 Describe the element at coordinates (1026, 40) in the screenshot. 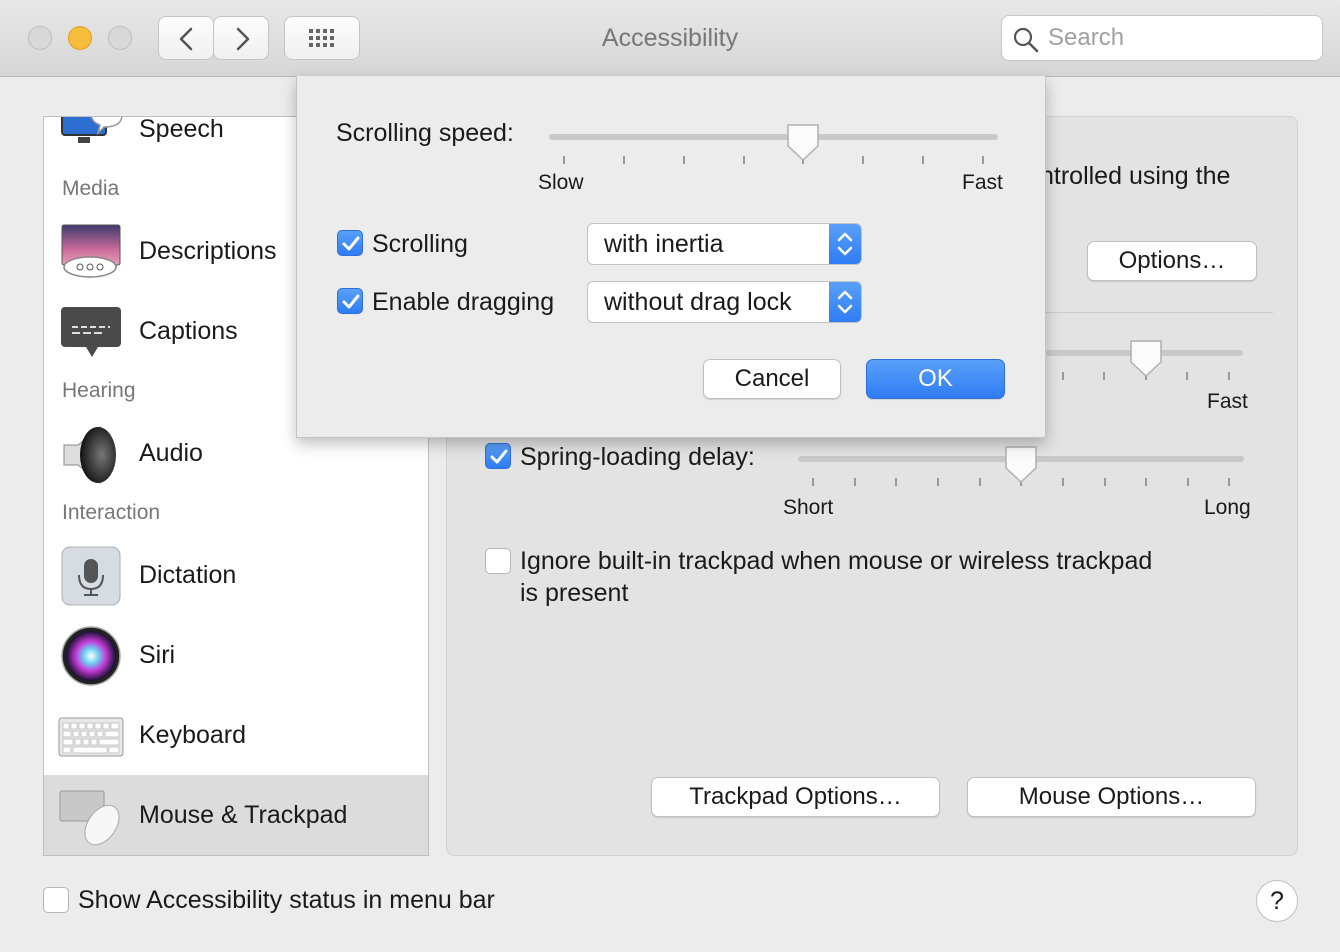

I see `search-icon` at that location.